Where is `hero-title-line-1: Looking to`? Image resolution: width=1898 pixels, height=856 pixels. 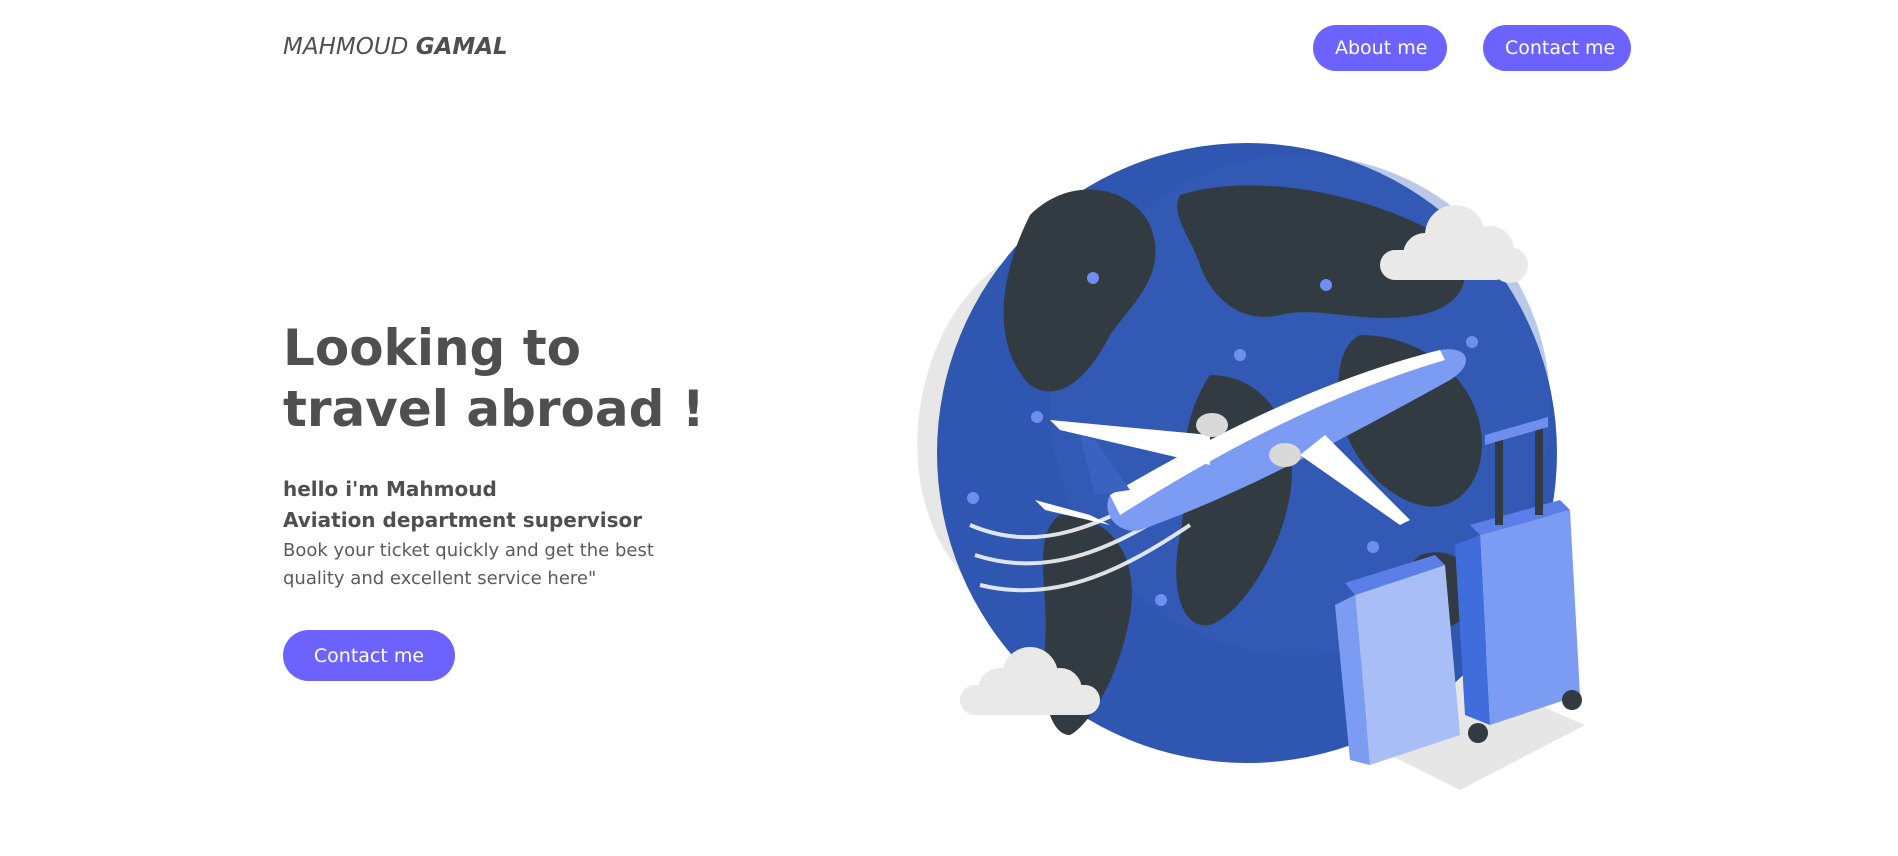 hero-title-line-1: Looking to is located at coordinates (432, 348).